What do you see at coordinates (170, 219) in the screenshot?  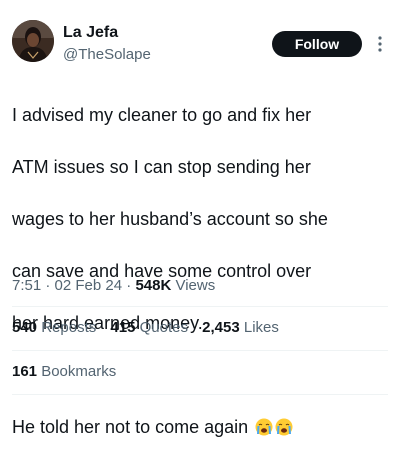 I see `tweet-text-line: wages to her husband’s account so she` at bounding box center [170, 219].